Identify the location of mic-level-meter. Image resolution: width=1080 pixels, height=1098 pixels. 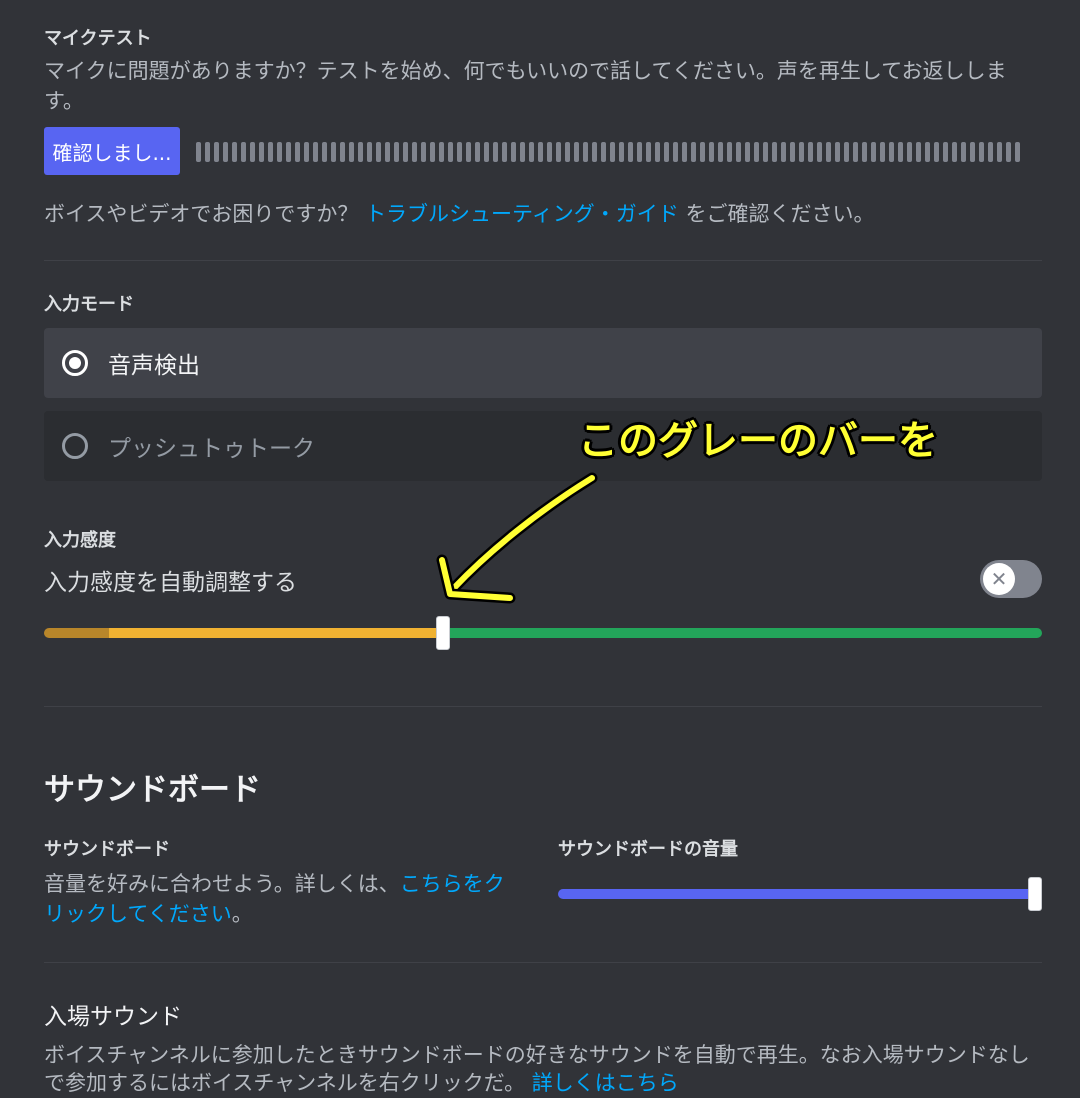
(617, 152).